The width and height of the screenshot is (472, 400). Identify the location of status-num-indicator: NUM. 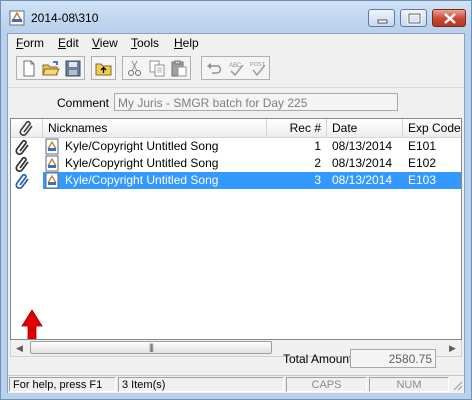
(409, 384).